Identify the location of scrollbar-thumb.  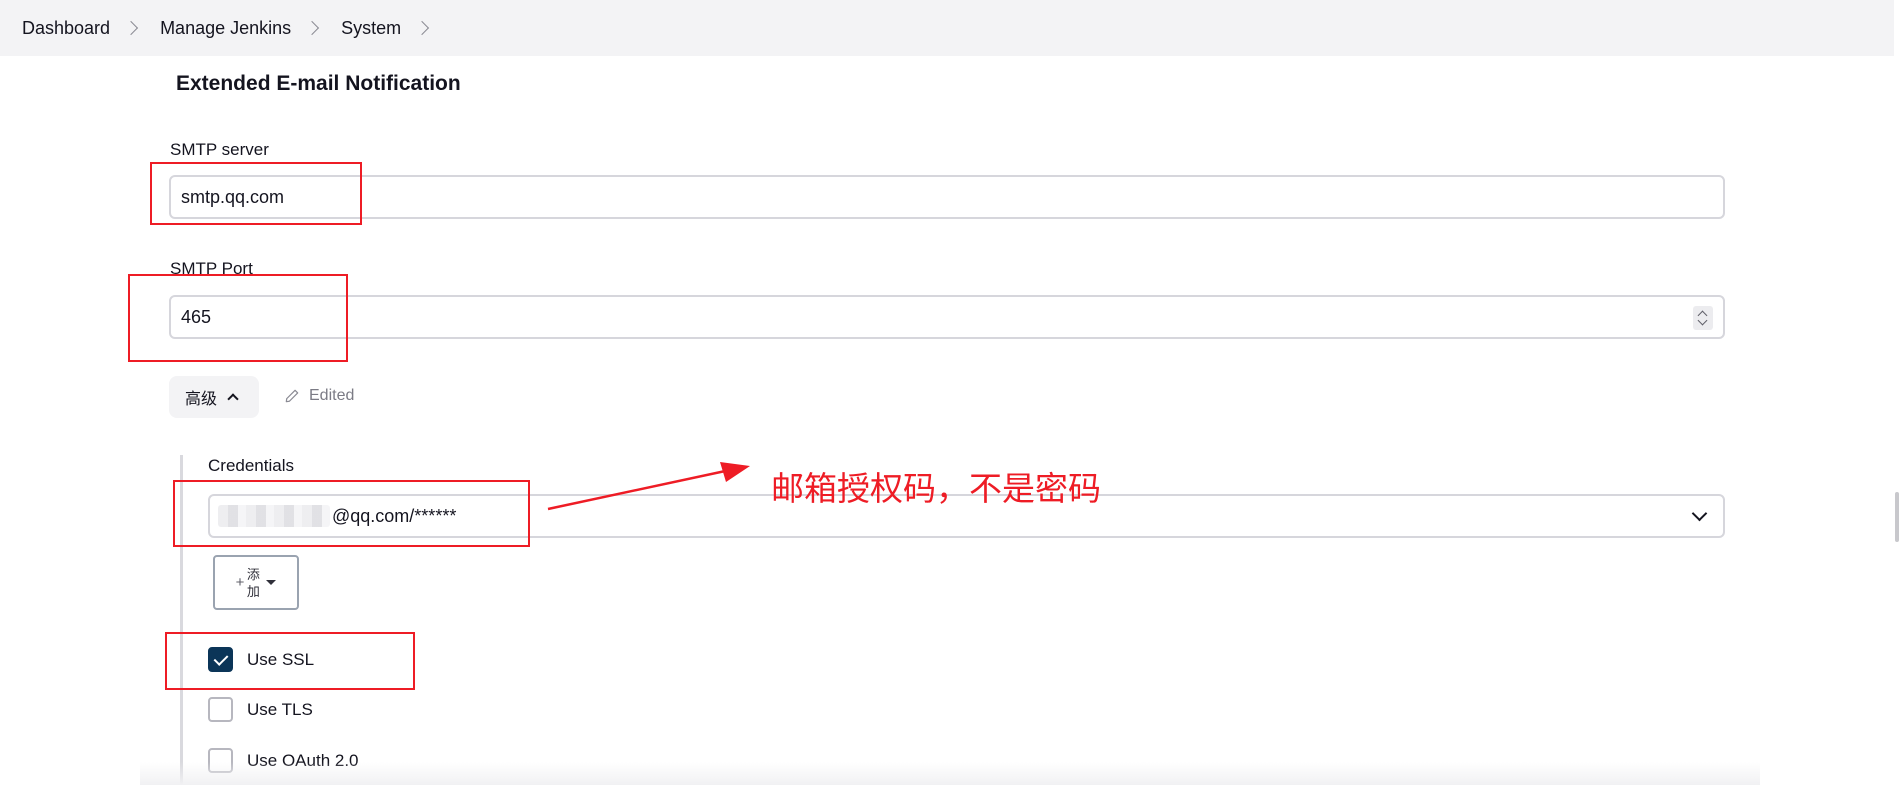
(1897, 517).